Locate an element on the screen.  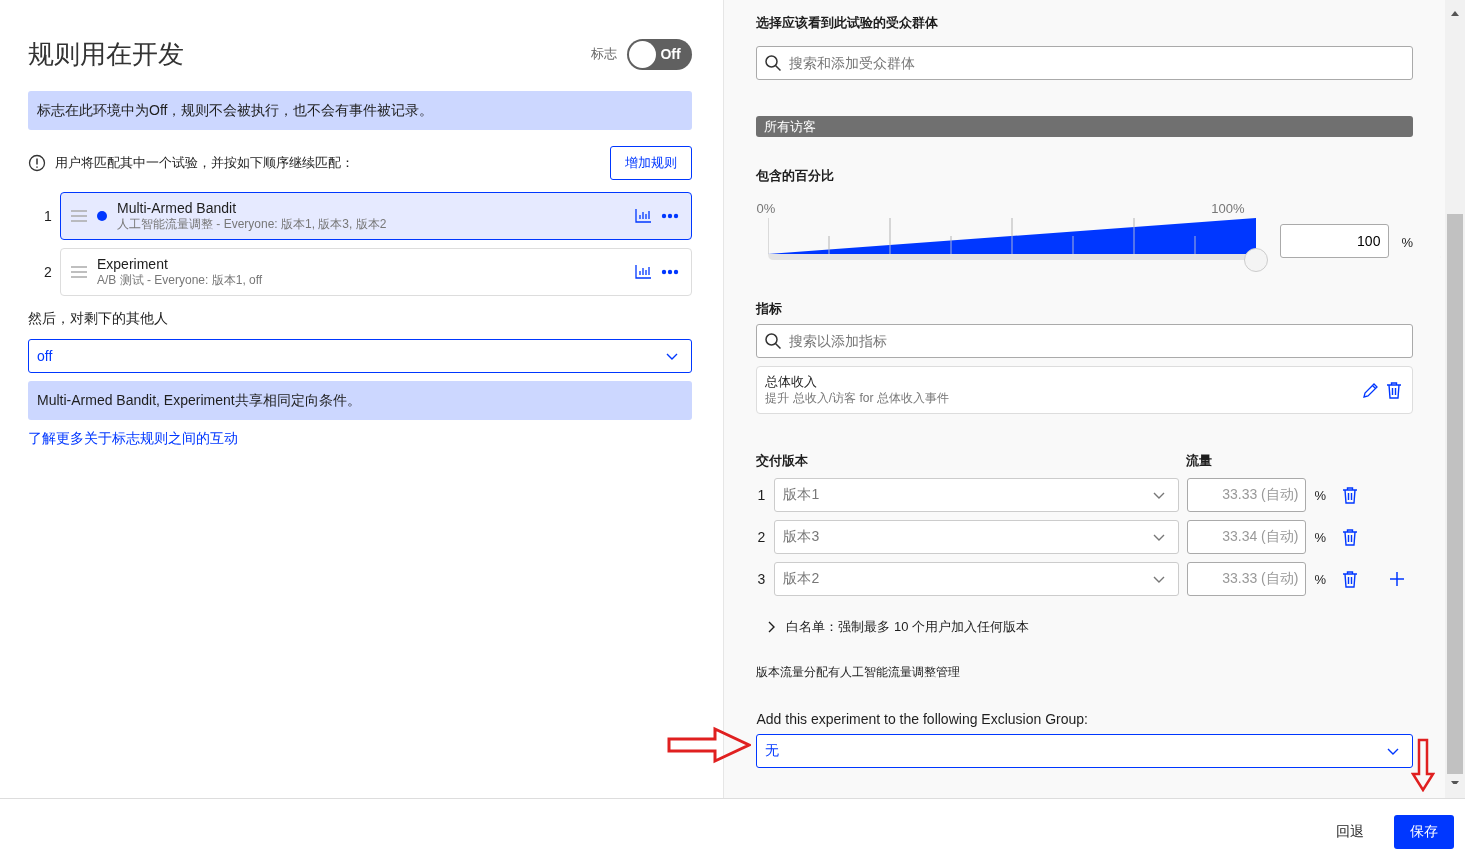
variation-number: 2 is located at coordinates (761, 537).